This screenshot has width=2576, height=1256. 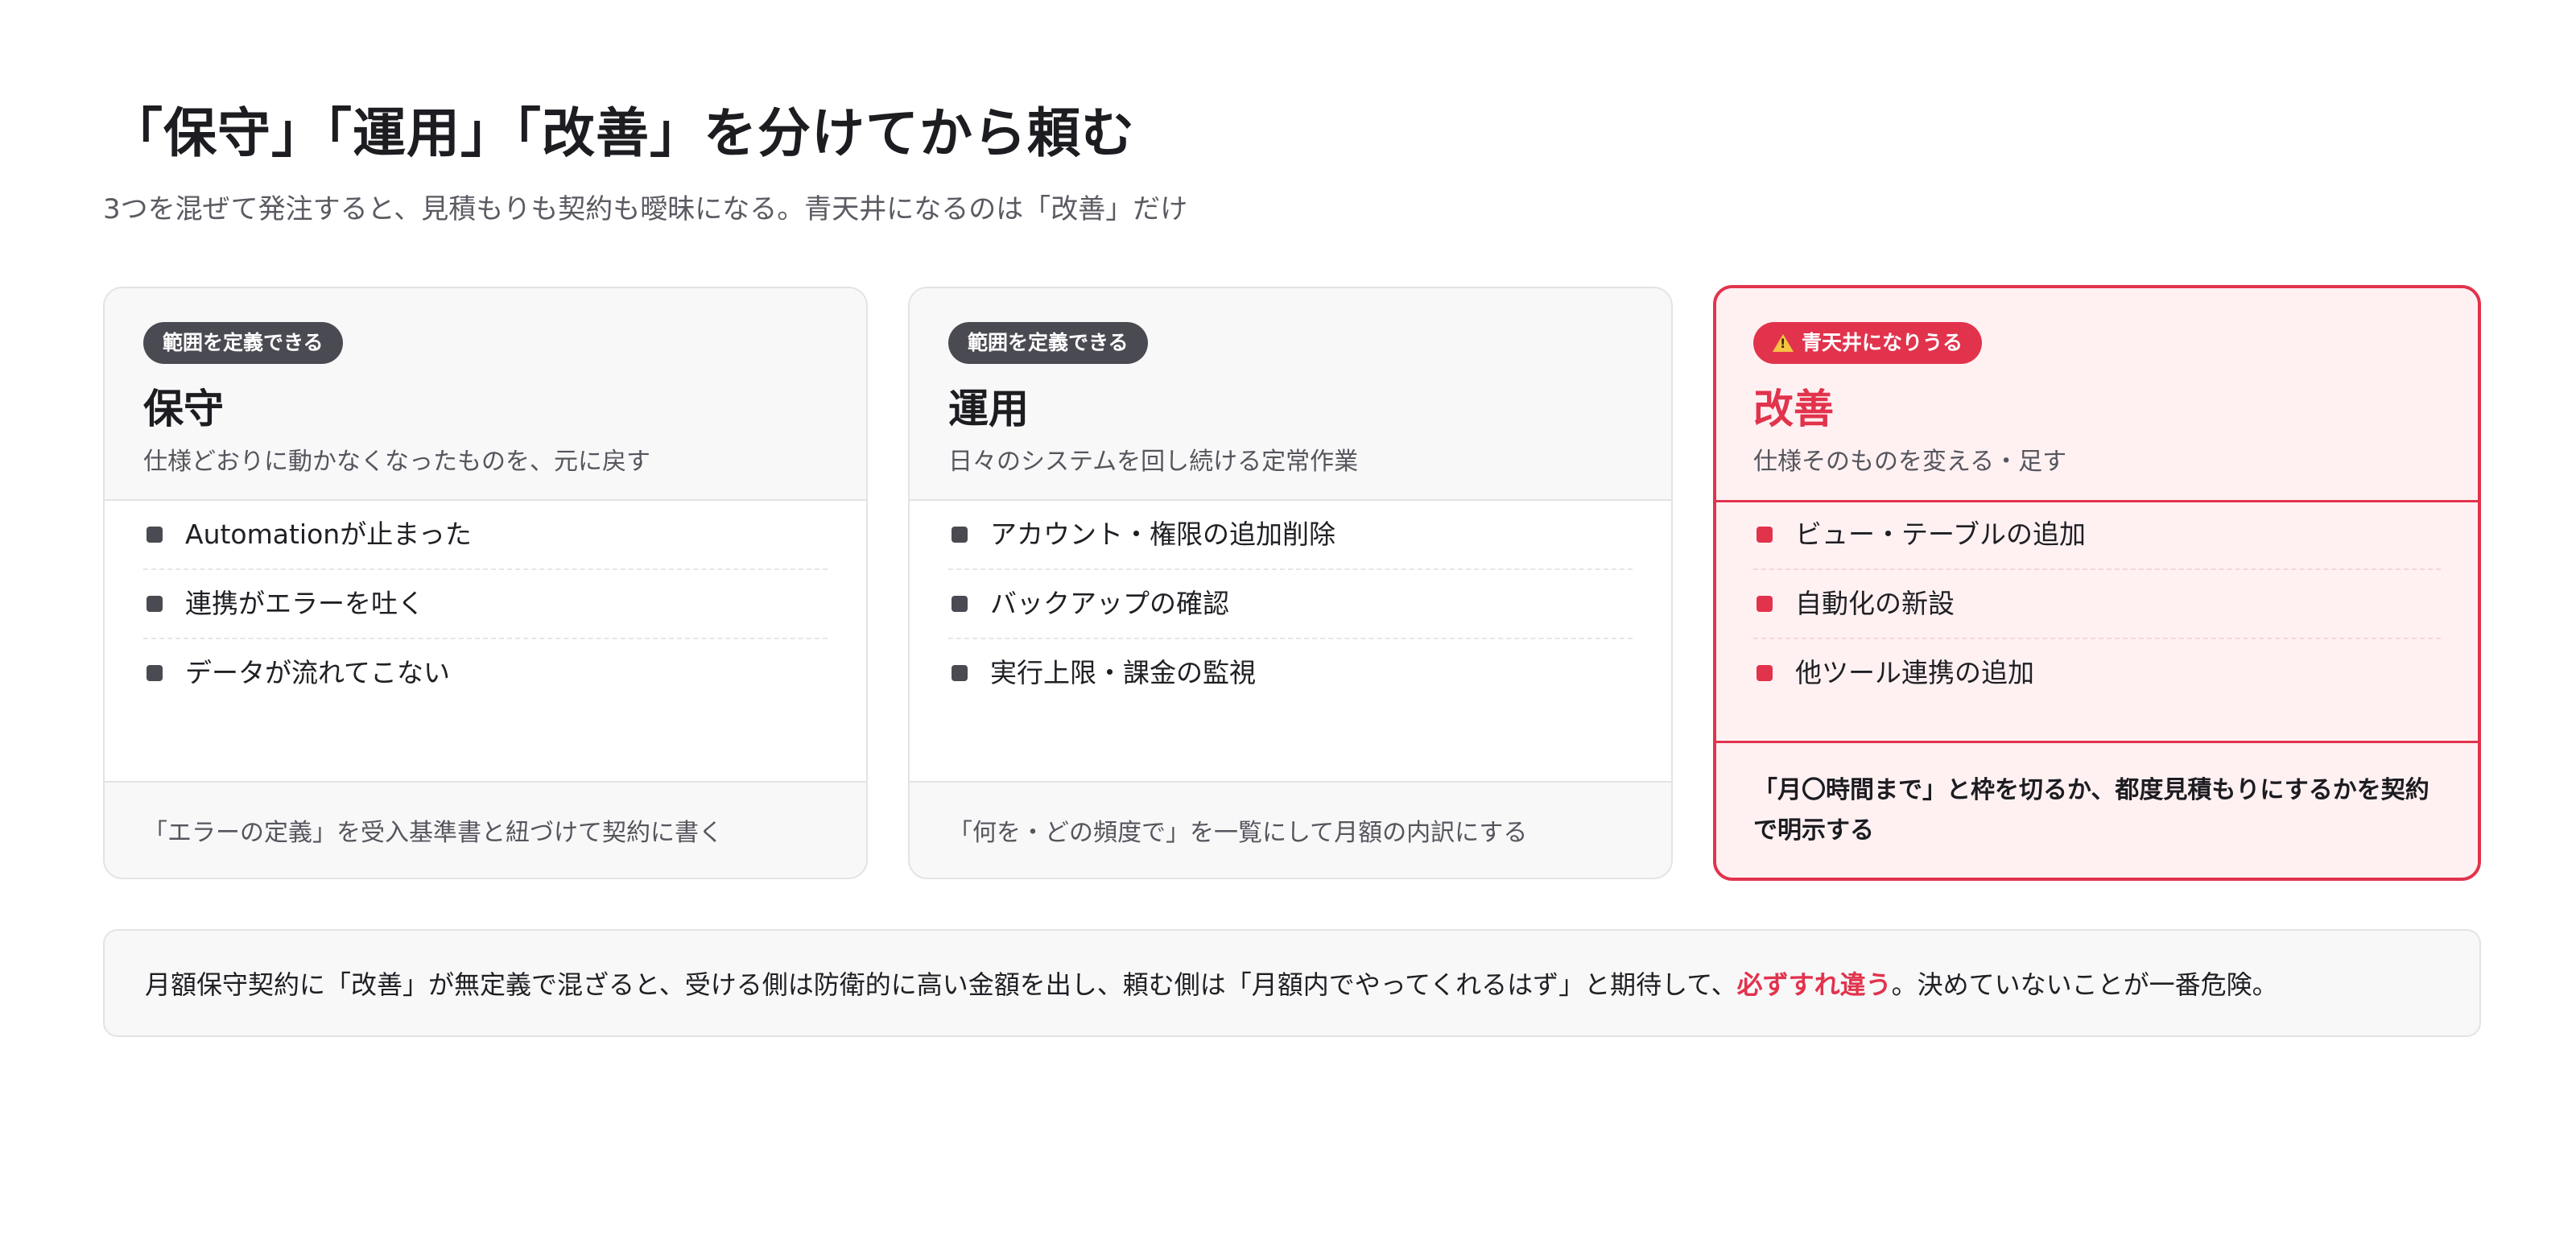 What do you see at coordinates (1290, 673) in the screenshot?
I see `list-item: 実行上限・課金の監視` at bounding box center [1290, 673].